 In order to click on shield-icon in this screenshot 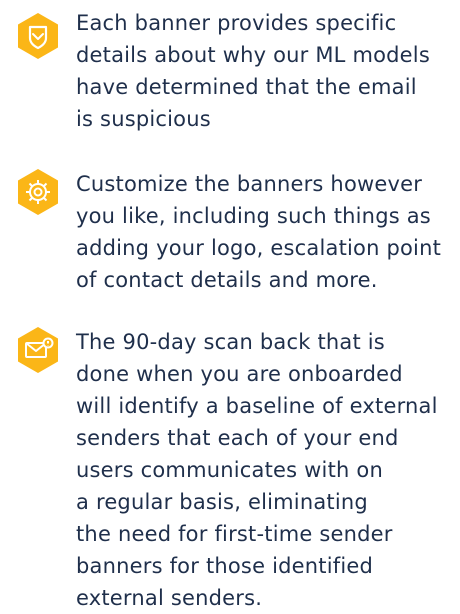, I will do `click(38, 36)`.